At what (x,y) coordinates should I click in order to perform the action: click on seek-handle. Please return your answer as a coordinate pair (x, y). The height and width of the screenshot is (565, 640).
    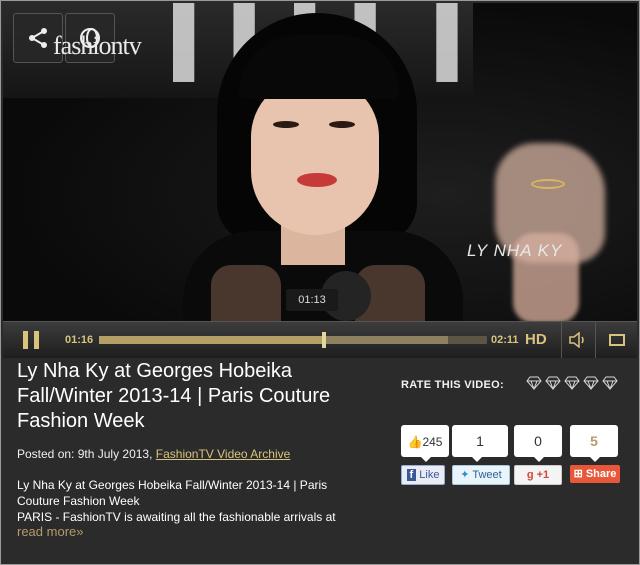
    Looking at the image, I should click on (324, 340).